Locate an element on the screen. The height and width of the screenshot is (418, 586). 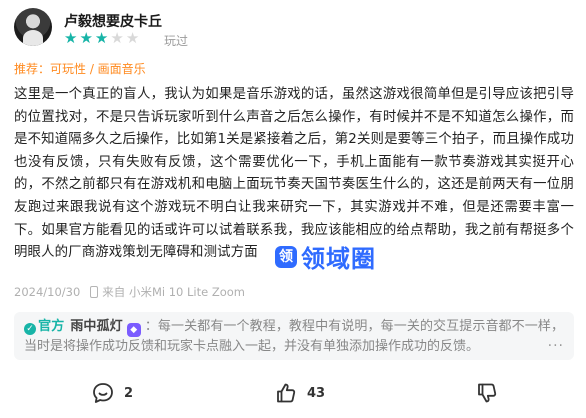
user-avatar is located at coordinates (33, 27).